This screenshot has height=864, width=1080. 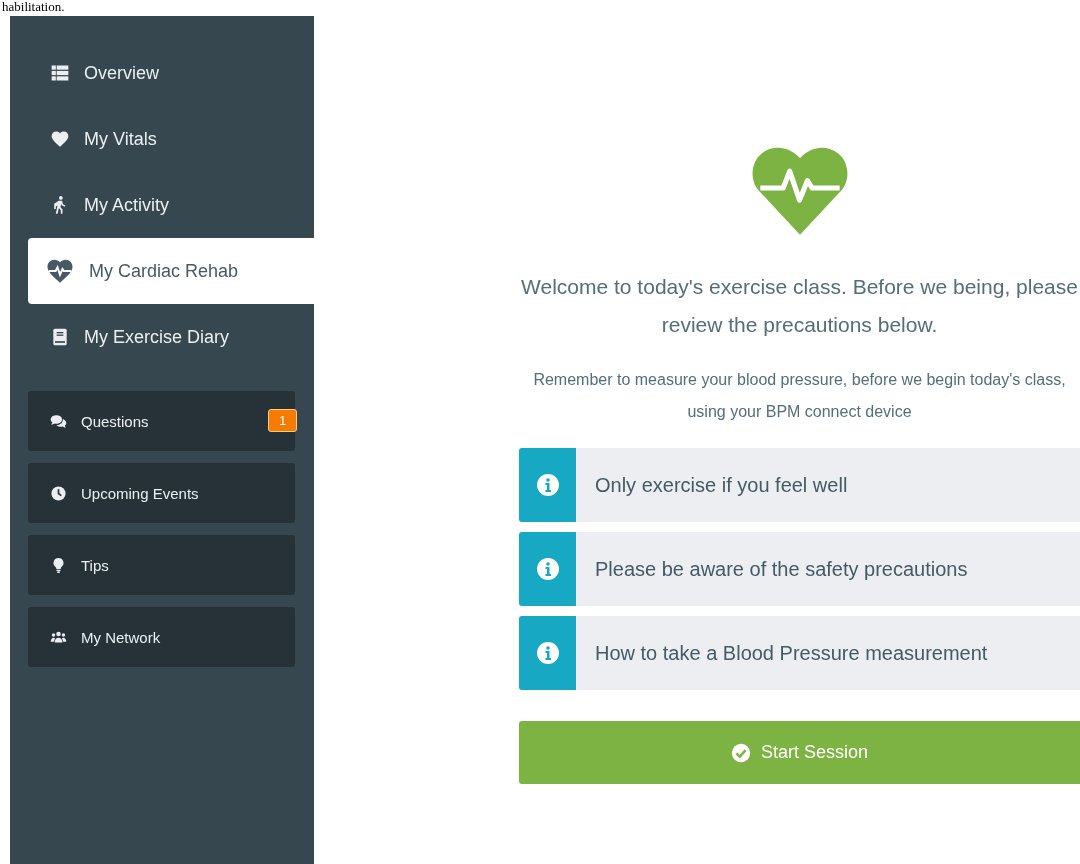 What do you see at coordinates (60, 73) in the screenshot?
I see `list-icon` at bounding box center [60, 73].